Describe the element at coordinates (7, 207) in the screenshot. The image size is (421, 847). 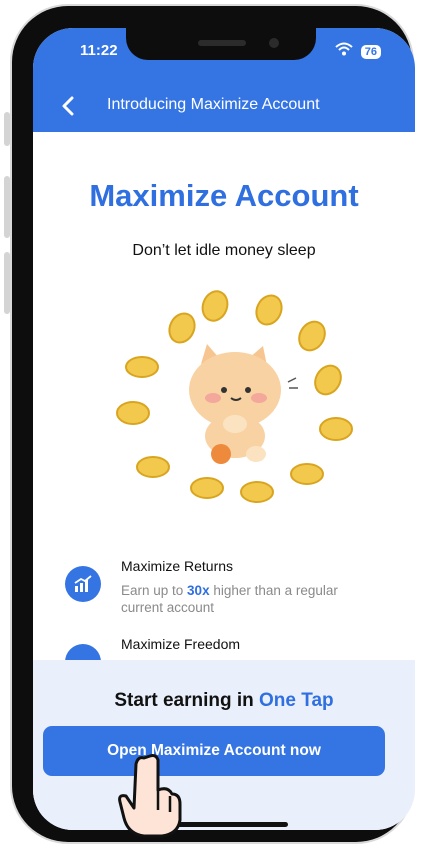
I see `volume-up-button` at that location.